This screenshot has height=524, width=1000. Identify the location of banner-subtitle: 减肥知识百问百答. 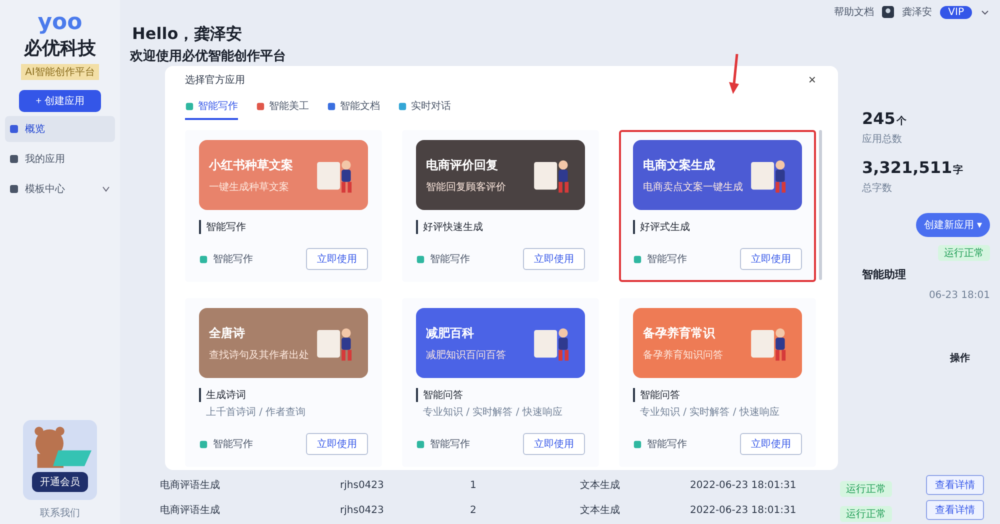
(466, 355).